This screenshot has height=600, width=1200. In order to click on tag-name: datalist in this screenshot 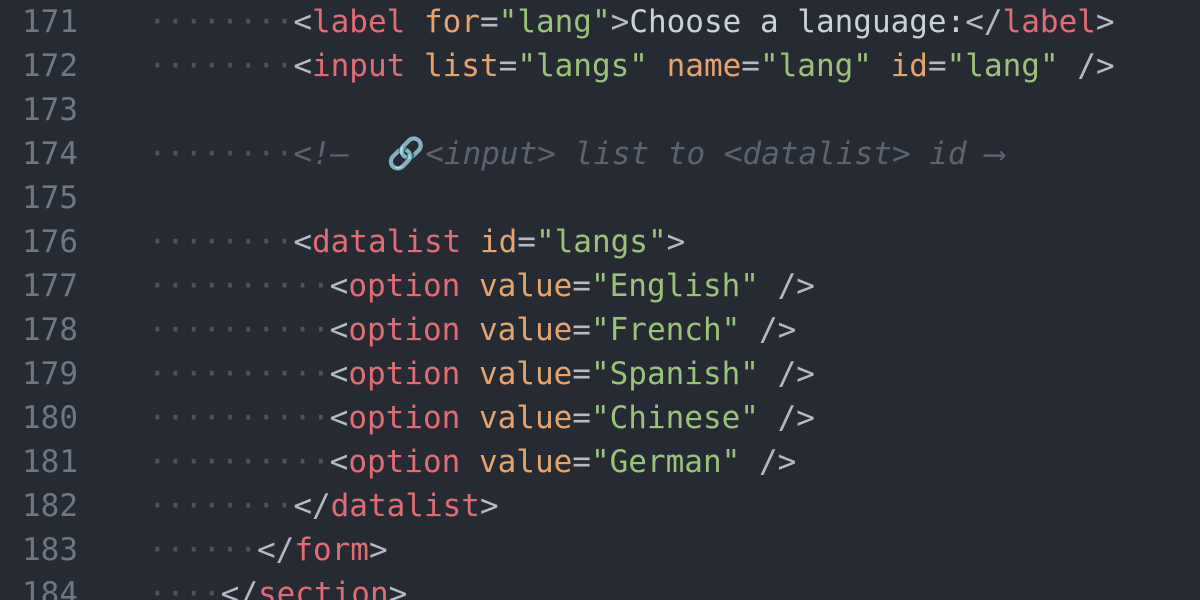, I will do `click(386, 242)`.